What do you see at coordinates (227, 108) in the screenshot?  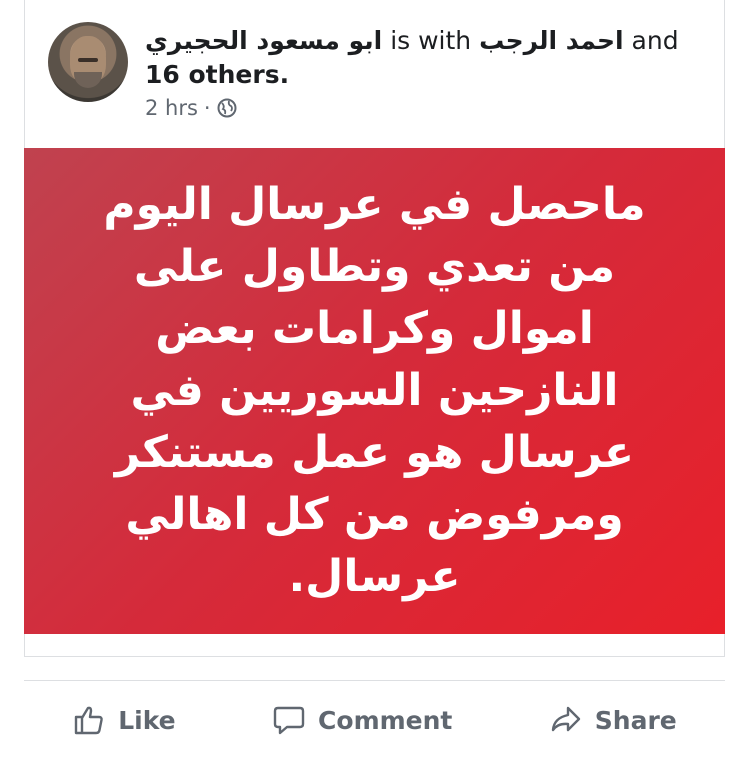 I see `globe-icon` at bounding box center [227, 108].